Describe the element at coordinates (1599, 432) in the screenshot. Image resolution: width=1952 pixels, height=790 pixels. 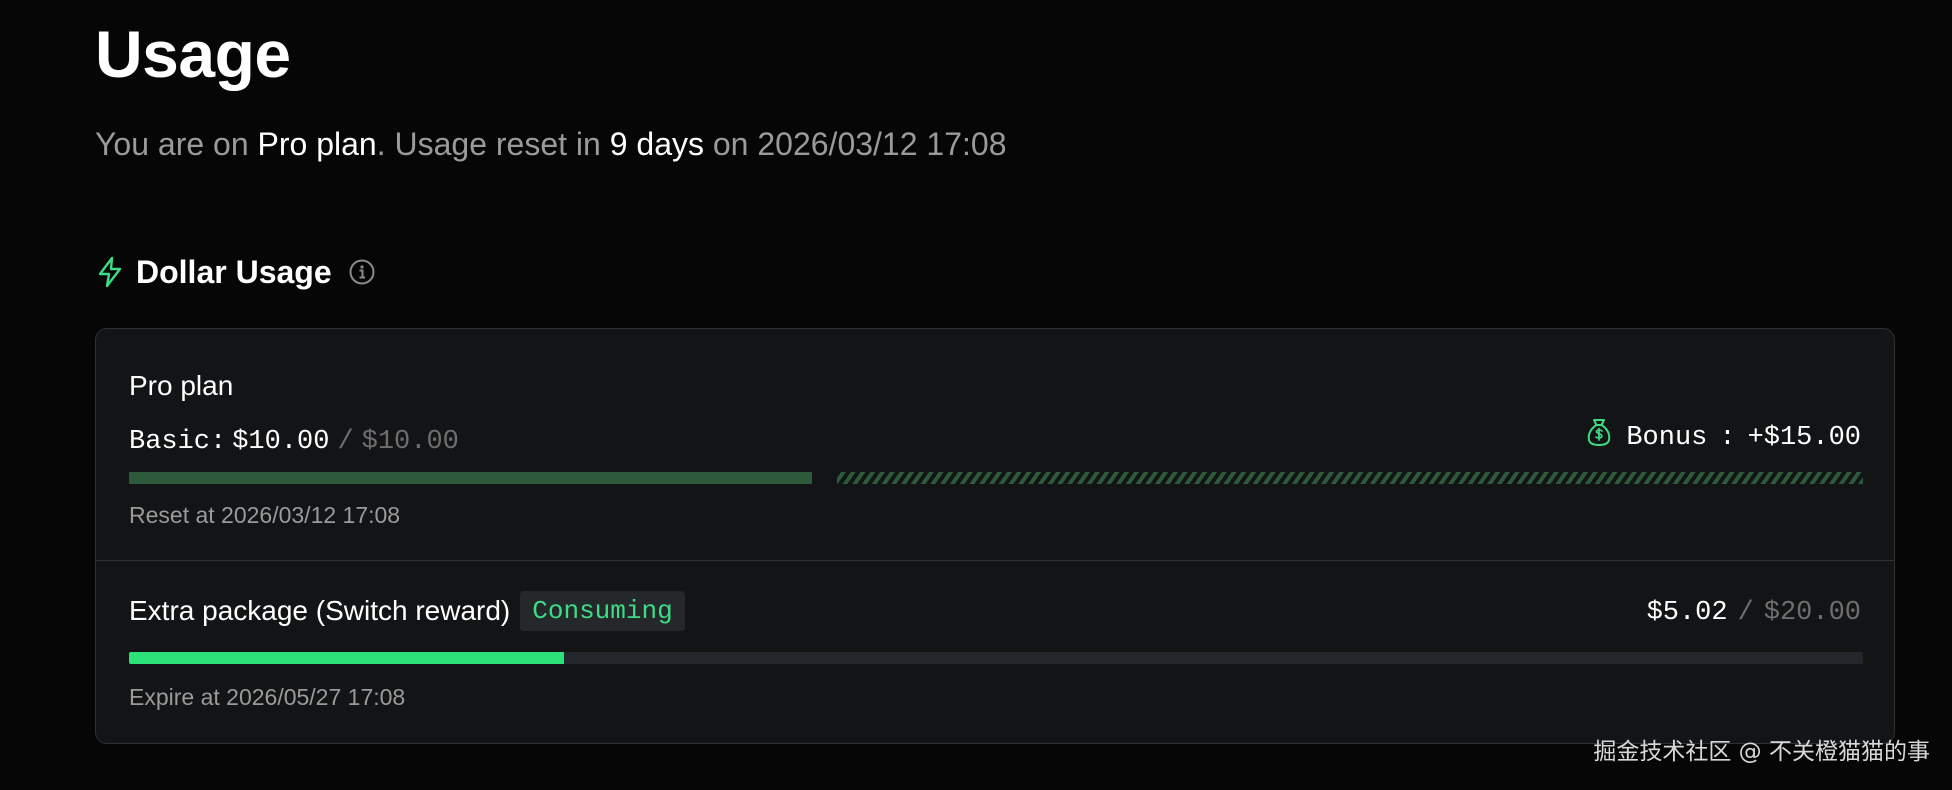
I see `moneybag-icon` at that location.